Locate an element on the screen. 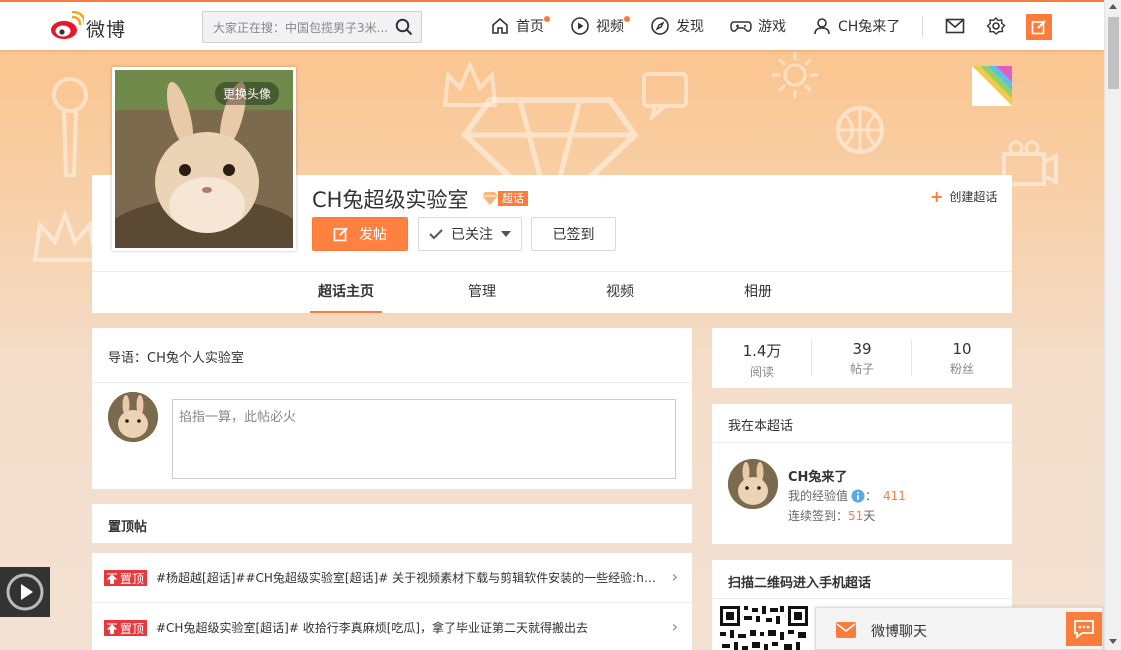 The image size is (1121, 650). user-icon is located at coordinates (822, 26).